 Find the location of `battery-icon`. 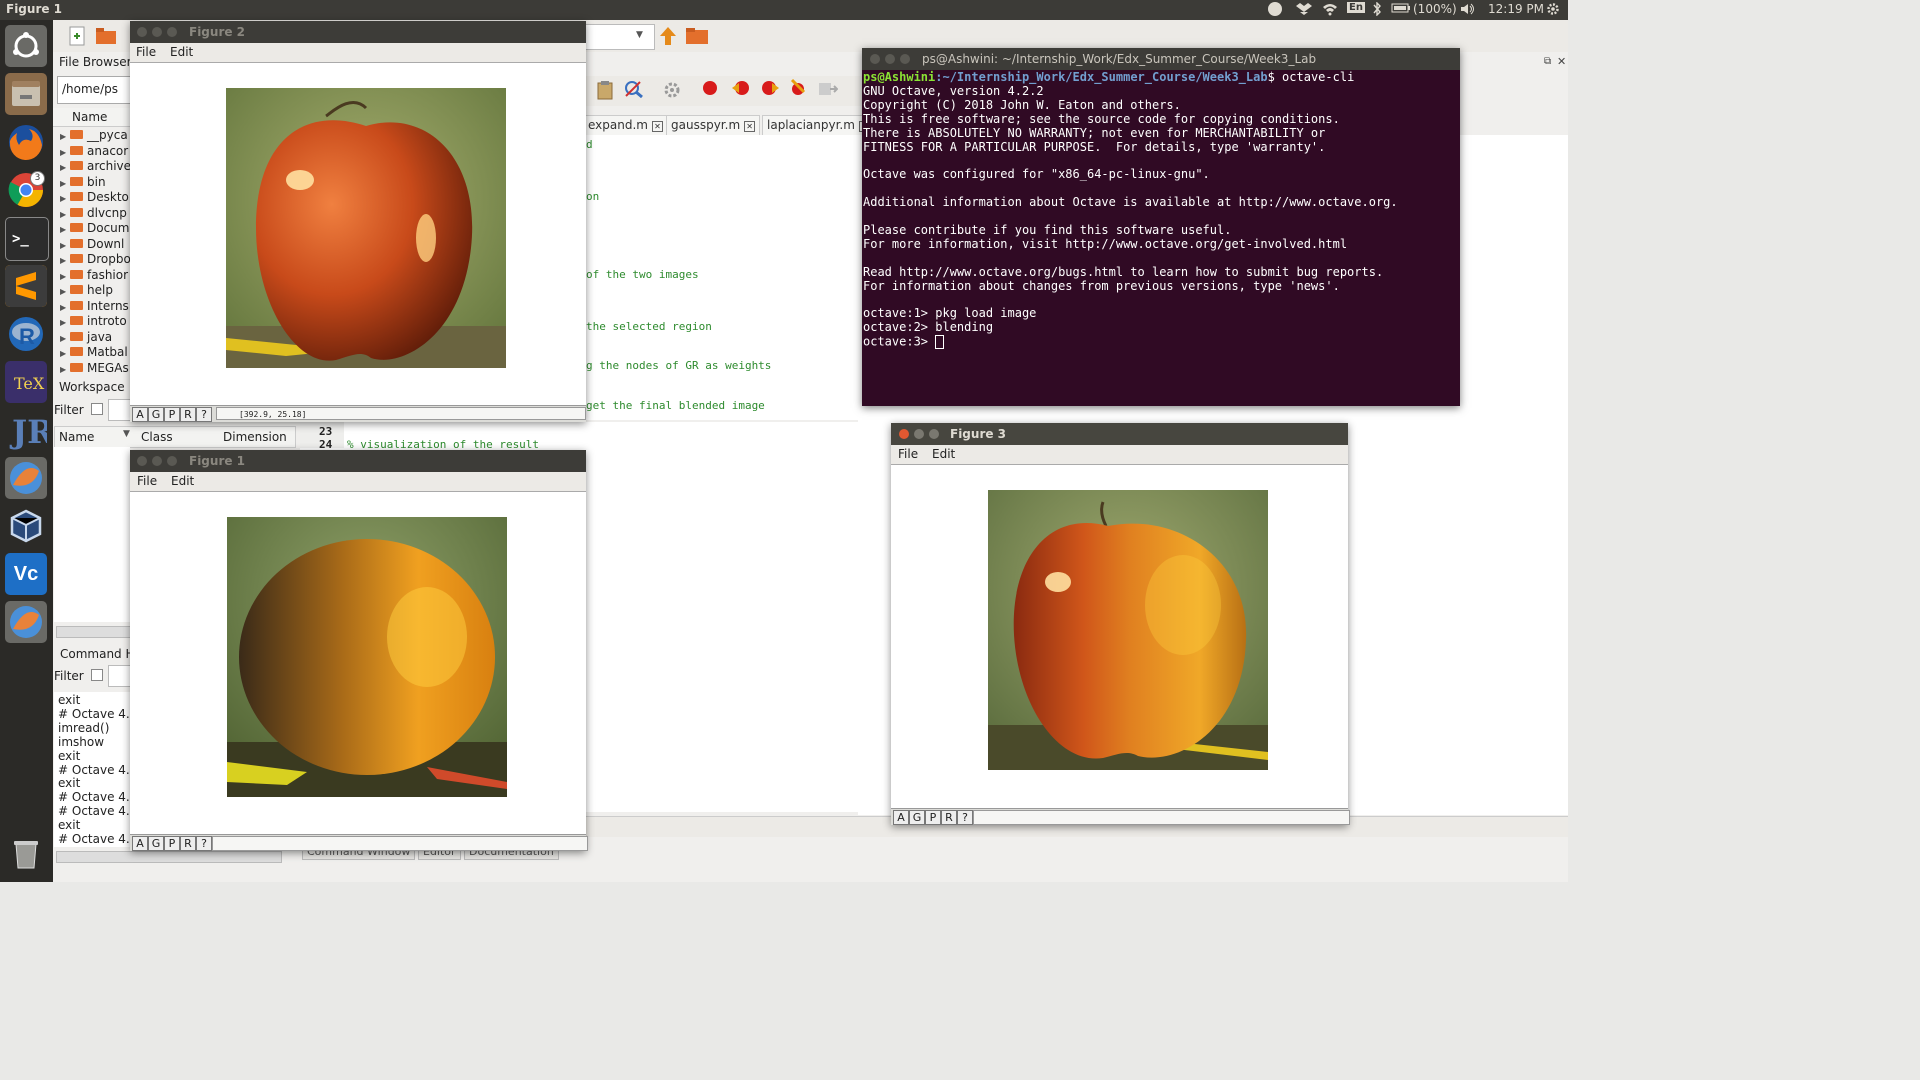

battery-icon is located at coordinates (1401, 9).